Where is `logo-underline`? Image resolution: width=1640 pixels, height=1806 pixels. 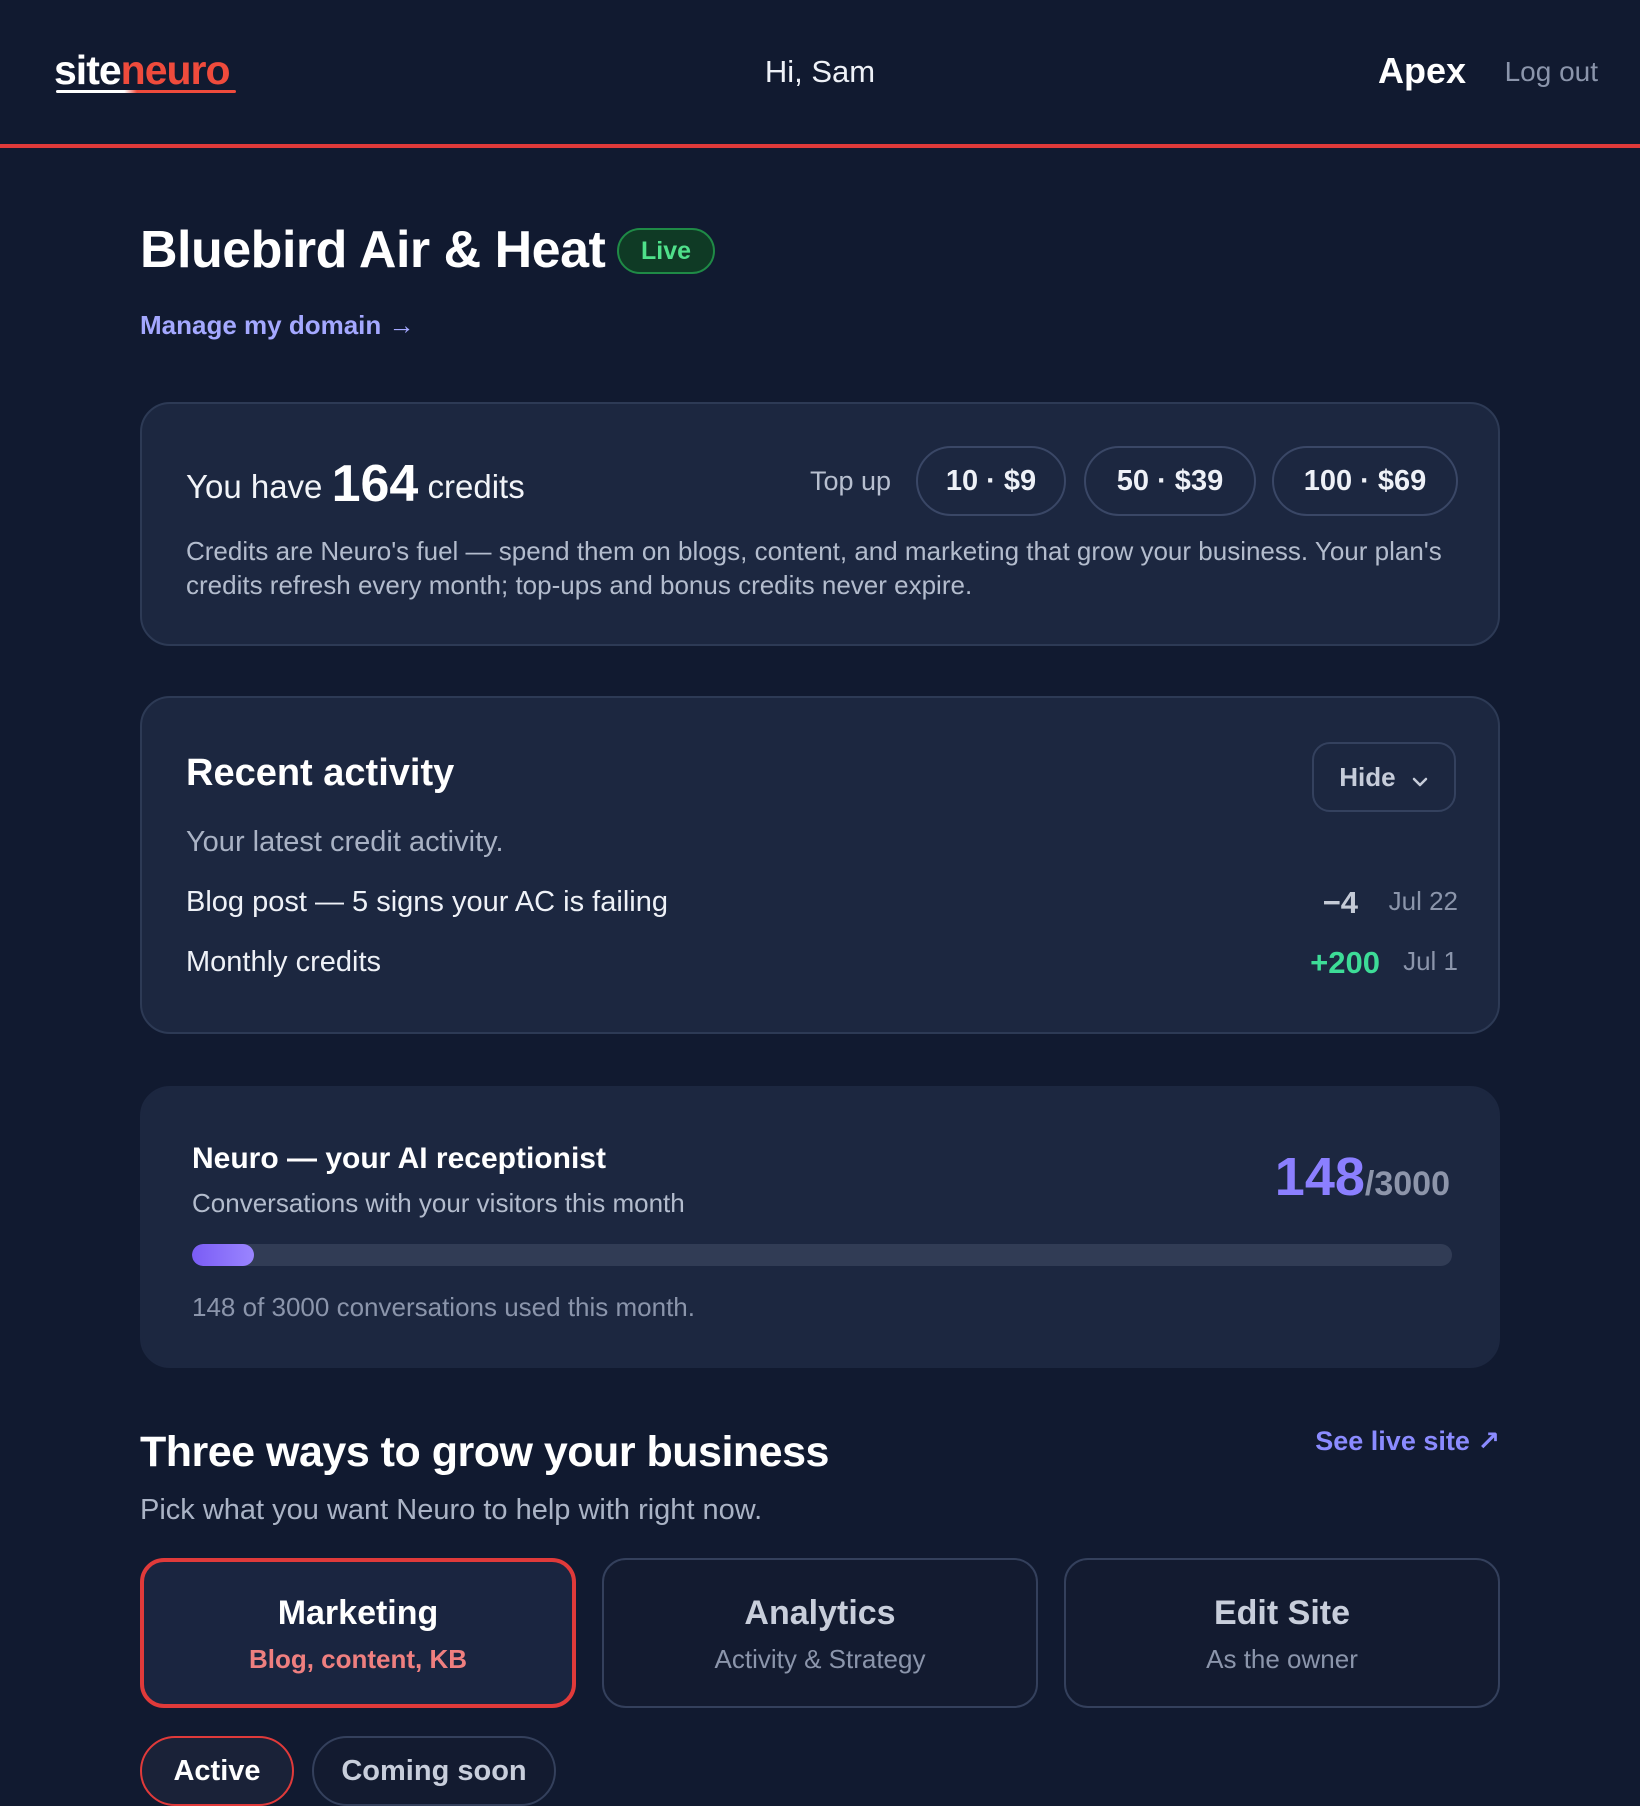
logo-underline is located at coordinates (146, 91).